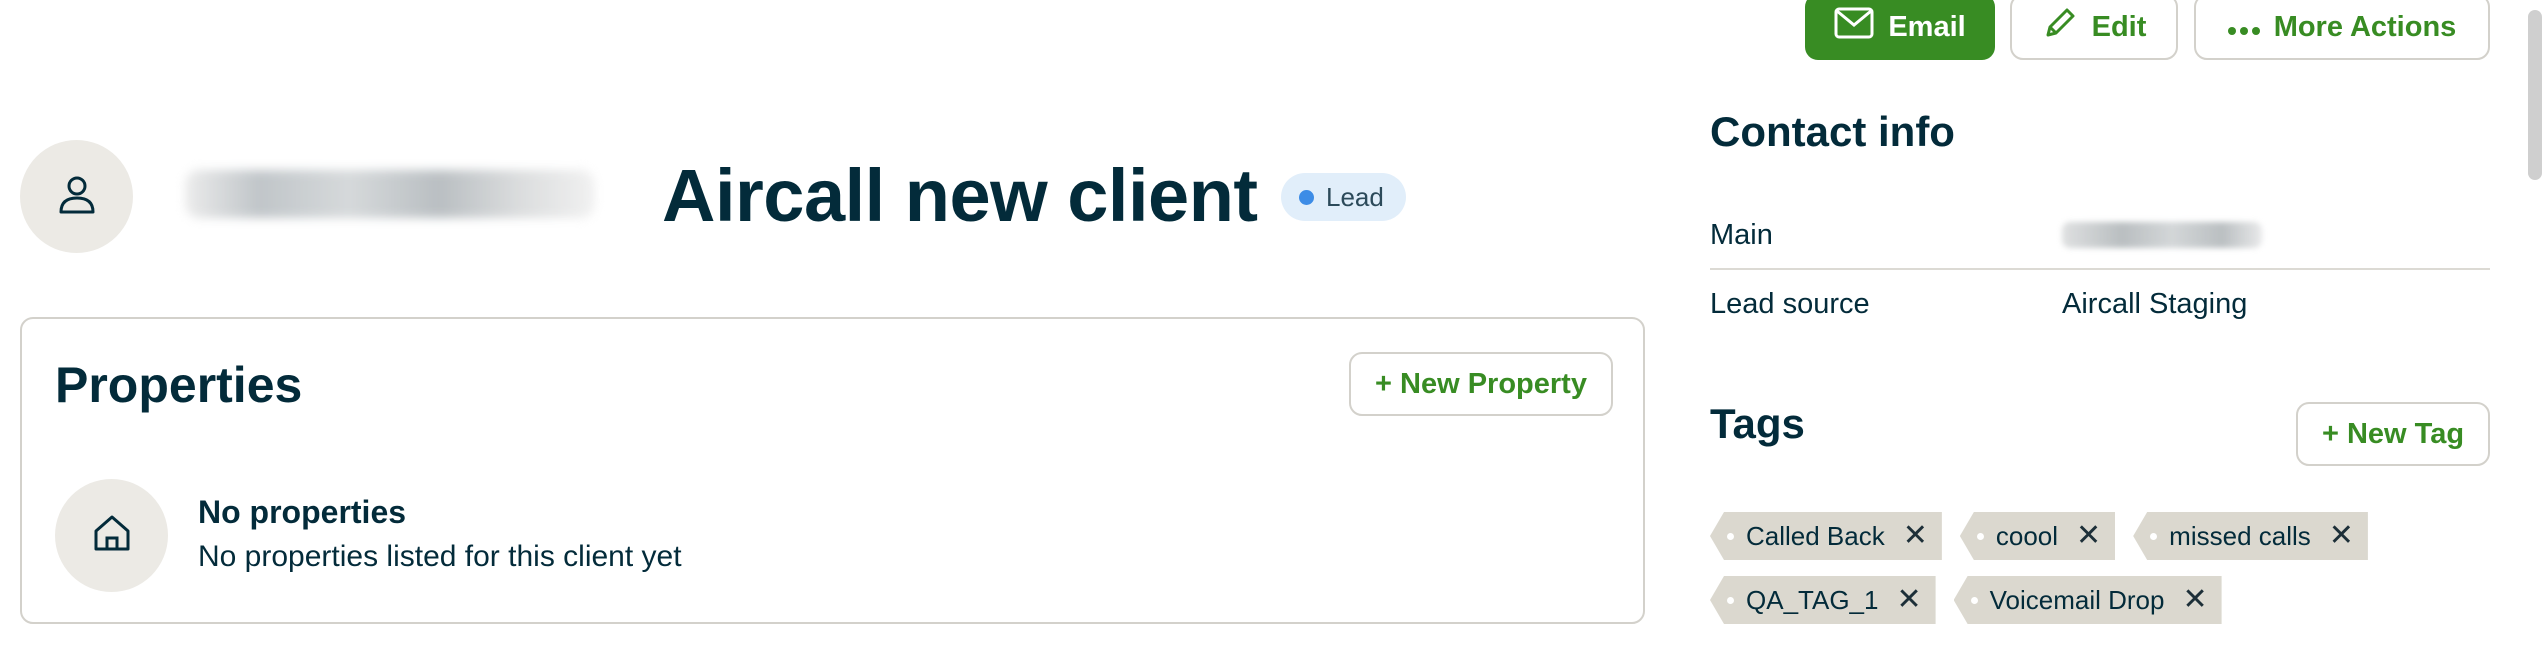  I want to click on tag-chip: Called Back ✕, so click(1826, 536).